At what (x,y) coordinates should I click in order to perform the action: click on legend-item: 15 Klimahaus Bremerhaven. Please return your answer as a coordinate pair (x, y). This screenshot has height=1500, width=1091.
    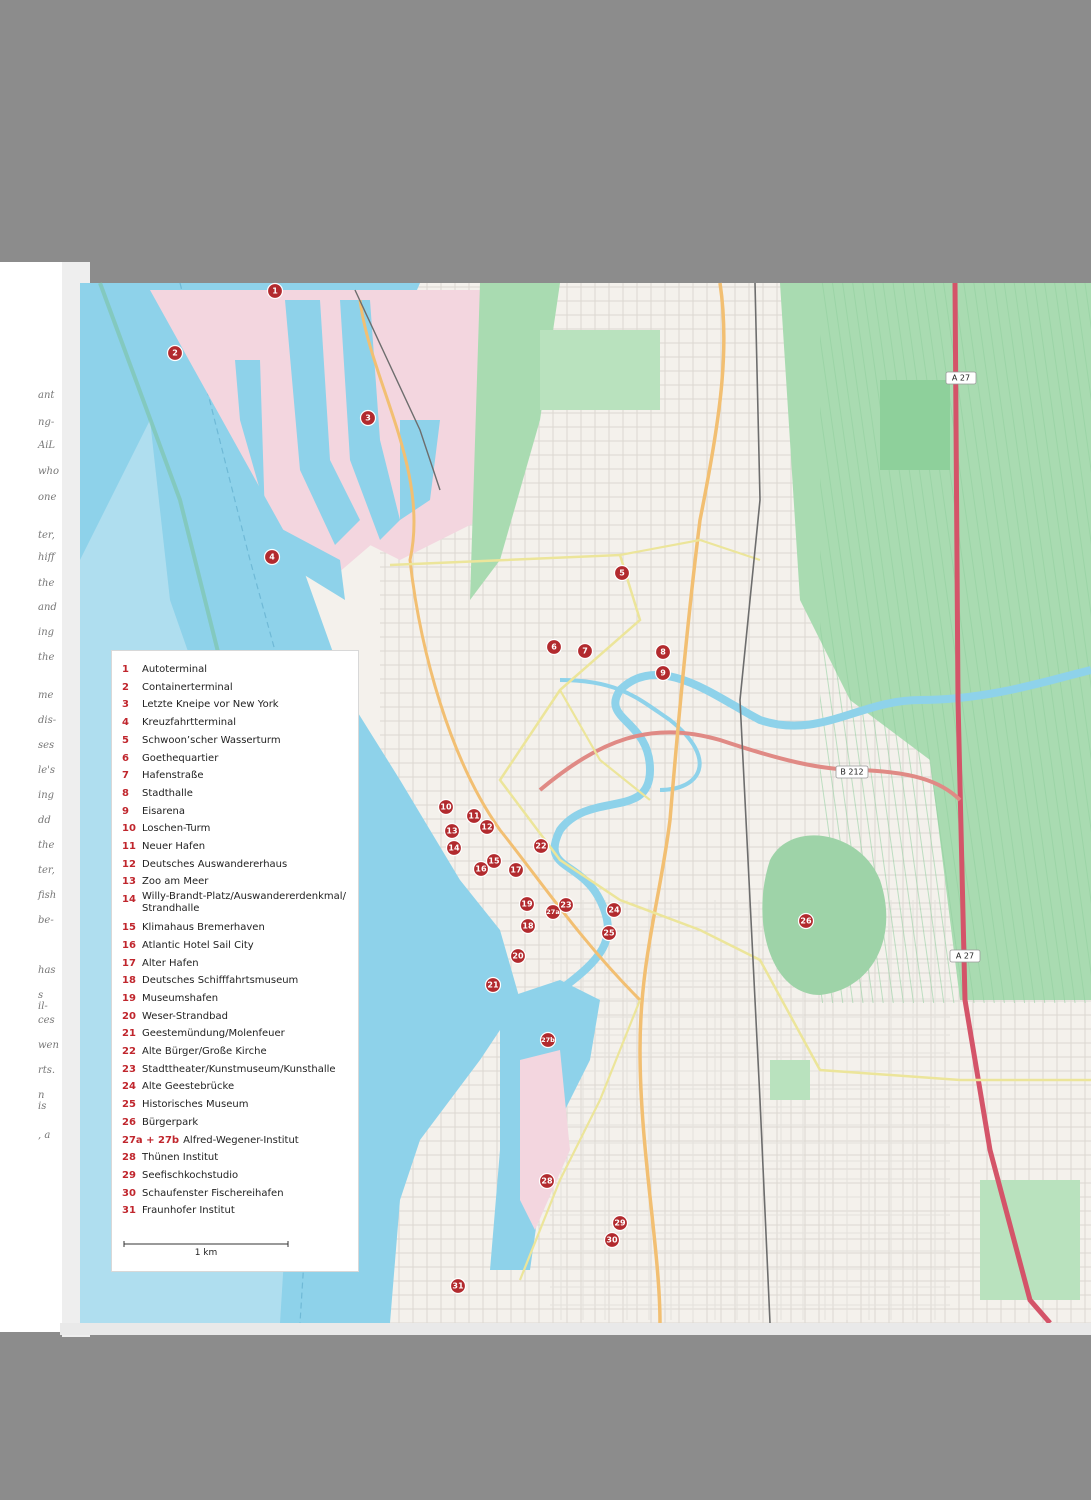
    Looking at the image, I should click on (240, 928).